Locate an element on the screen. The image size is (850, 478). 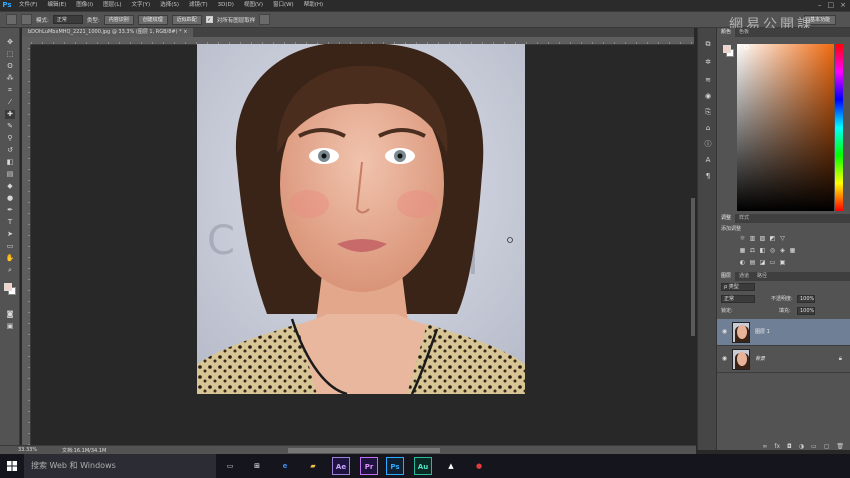
panel-foreground-swatch is located at coordinates (727, 49).